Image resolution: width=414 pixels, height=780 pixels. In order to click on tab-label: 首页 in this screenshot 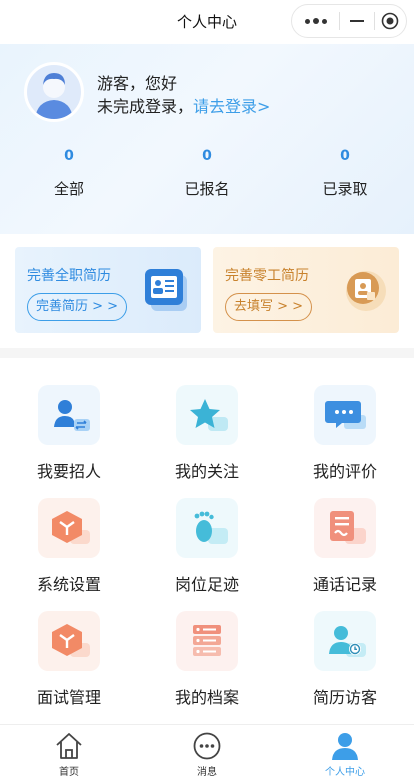, I will do `click(69, 772)`.